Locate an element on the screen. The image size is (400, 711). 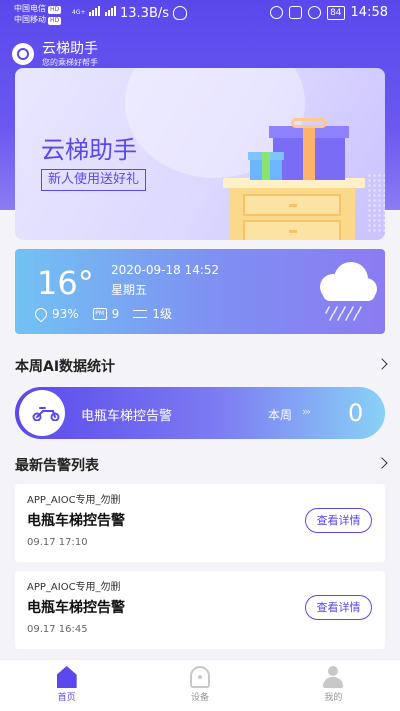
alert-list-chevron-right-icon is located at coordinates (382, 463).